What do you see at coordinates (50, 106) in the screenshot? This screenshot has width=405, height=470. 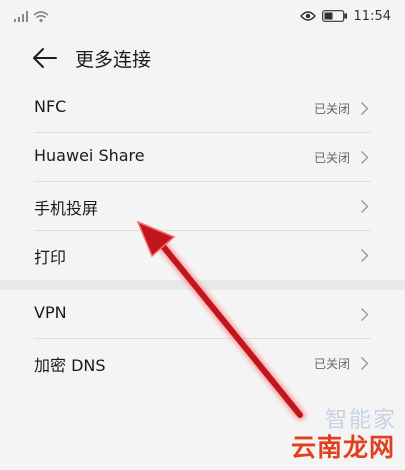 I see `row-label: NFC` at bounding box center [50, 106].